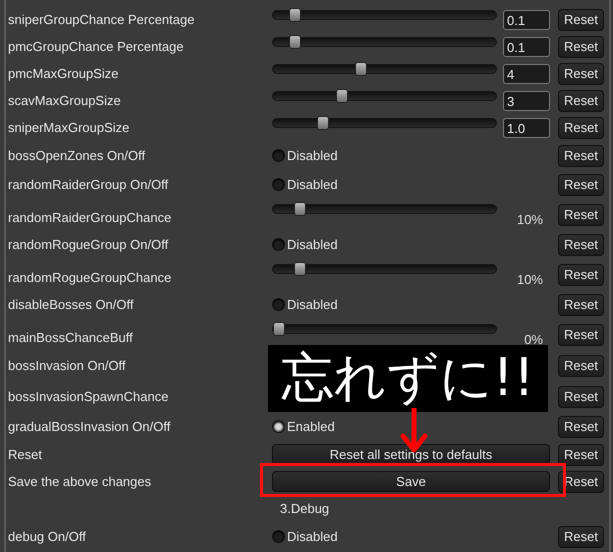 This screenshot has height=552, width=613. What do you see at coordinates (64, 73) in the screenshot?
I see `setting-label: pmcMaxGroupSize` at bounding box center [64, 73].